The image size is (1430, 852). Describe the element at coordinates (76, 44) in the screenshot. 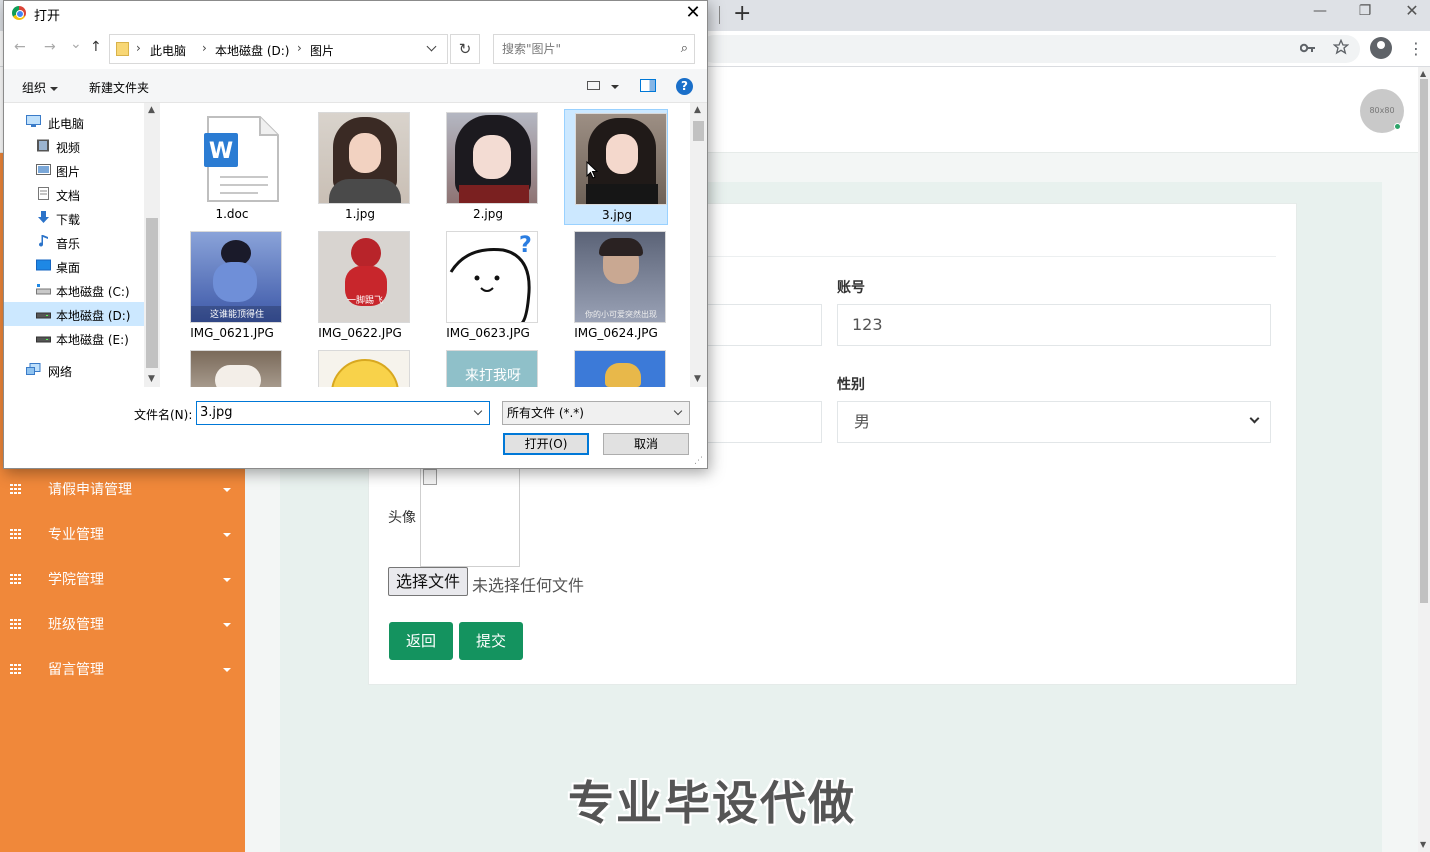

I see `recent-locations-icon: ⌄` at that location.